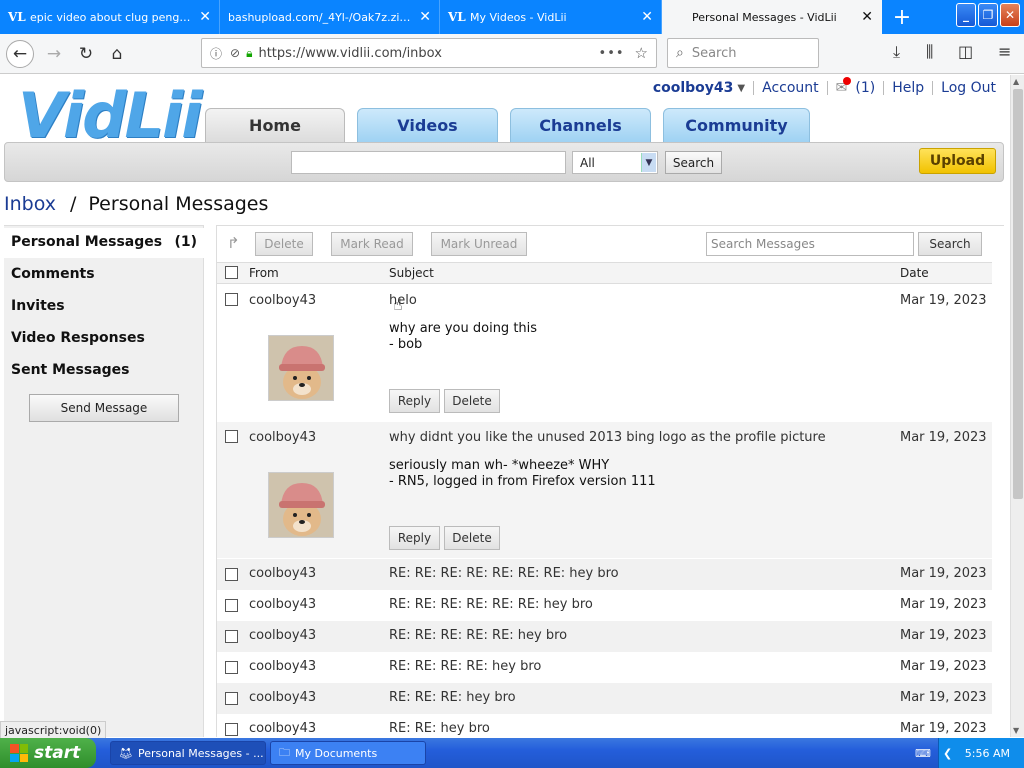 The image size is (1024, 768). What do you see at coordinates (947, 753) in the screenshot?
I see `back-arrow-icon: ❮` at bounding box center [947, 753].